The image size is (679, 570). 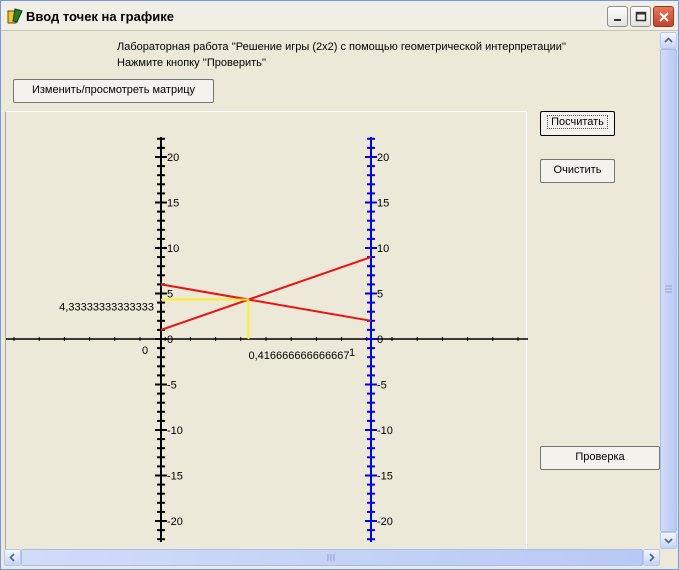 What do you see at coordinates (145, 351) in the screenshot?
I see `x-tick-label: 0` at bounding box center [145, 351].